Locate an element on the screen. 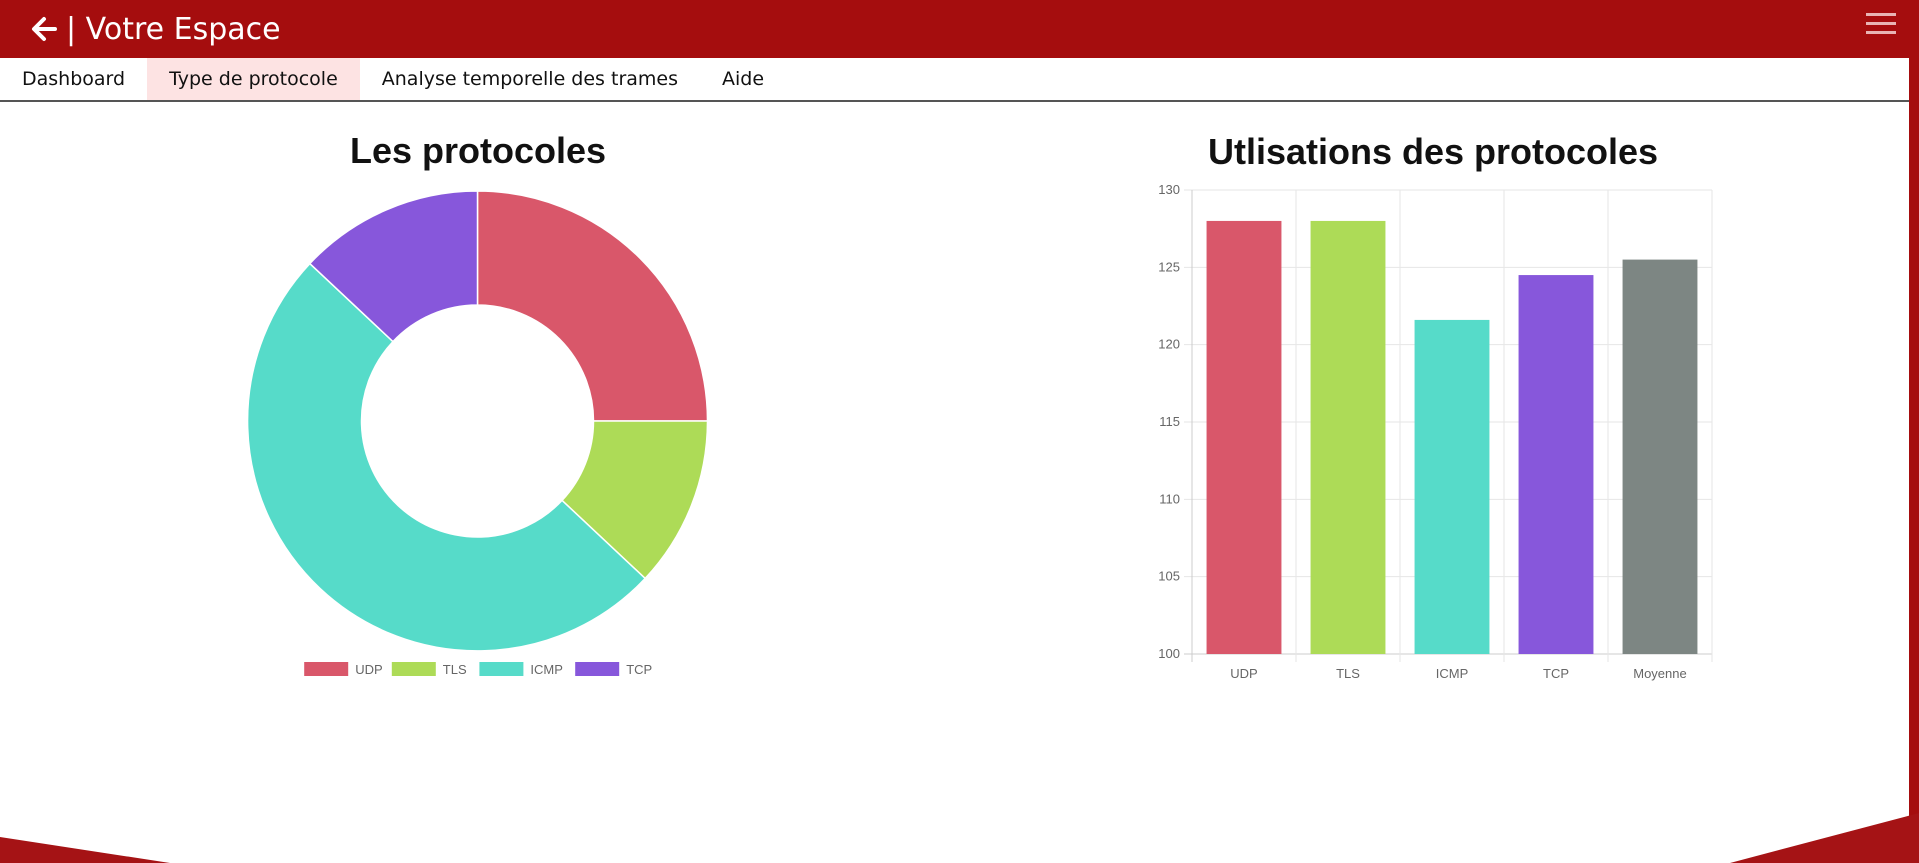 The image size is (1919, 863). doughnut-chart: UDP TLS ICMP TCP is located at coordinates (477, 433).